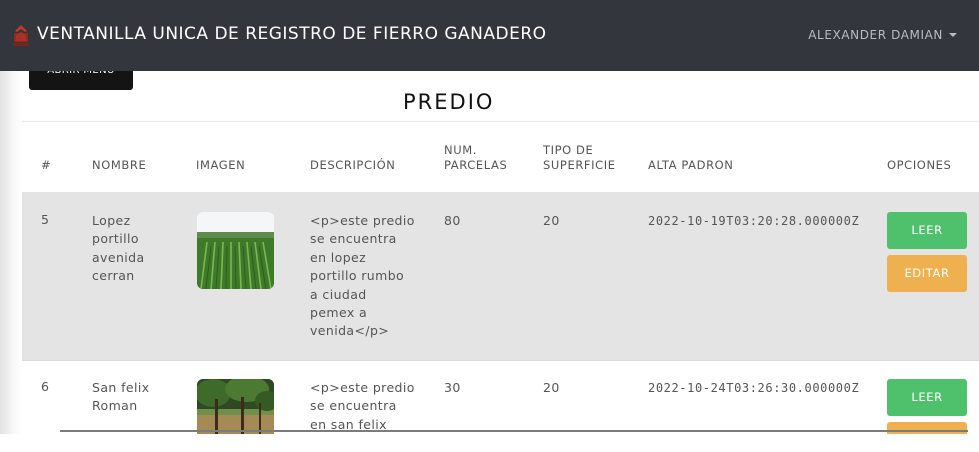 The width and height of the screenshot is (979, 452). Describe the element at coordinates (118, 257) in the screenshot. I see `row-name-line: avenida` at that location.